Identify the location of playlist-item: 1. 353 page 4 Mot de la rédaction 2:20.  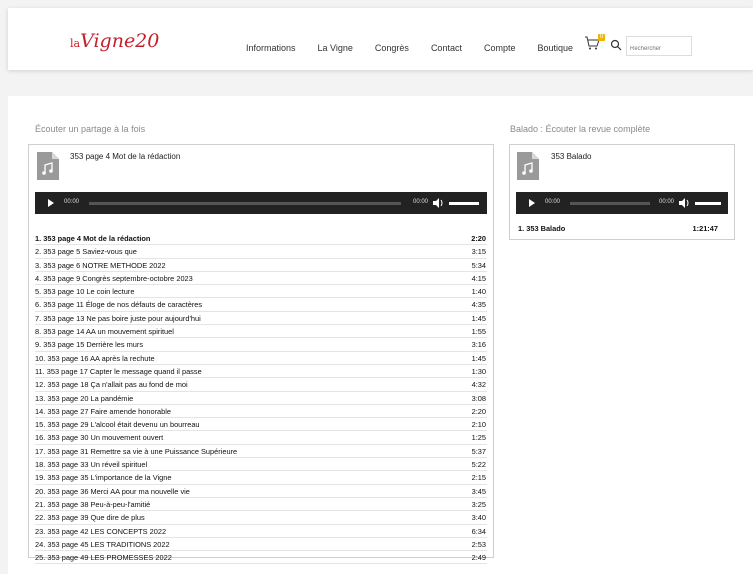
(261, 239).